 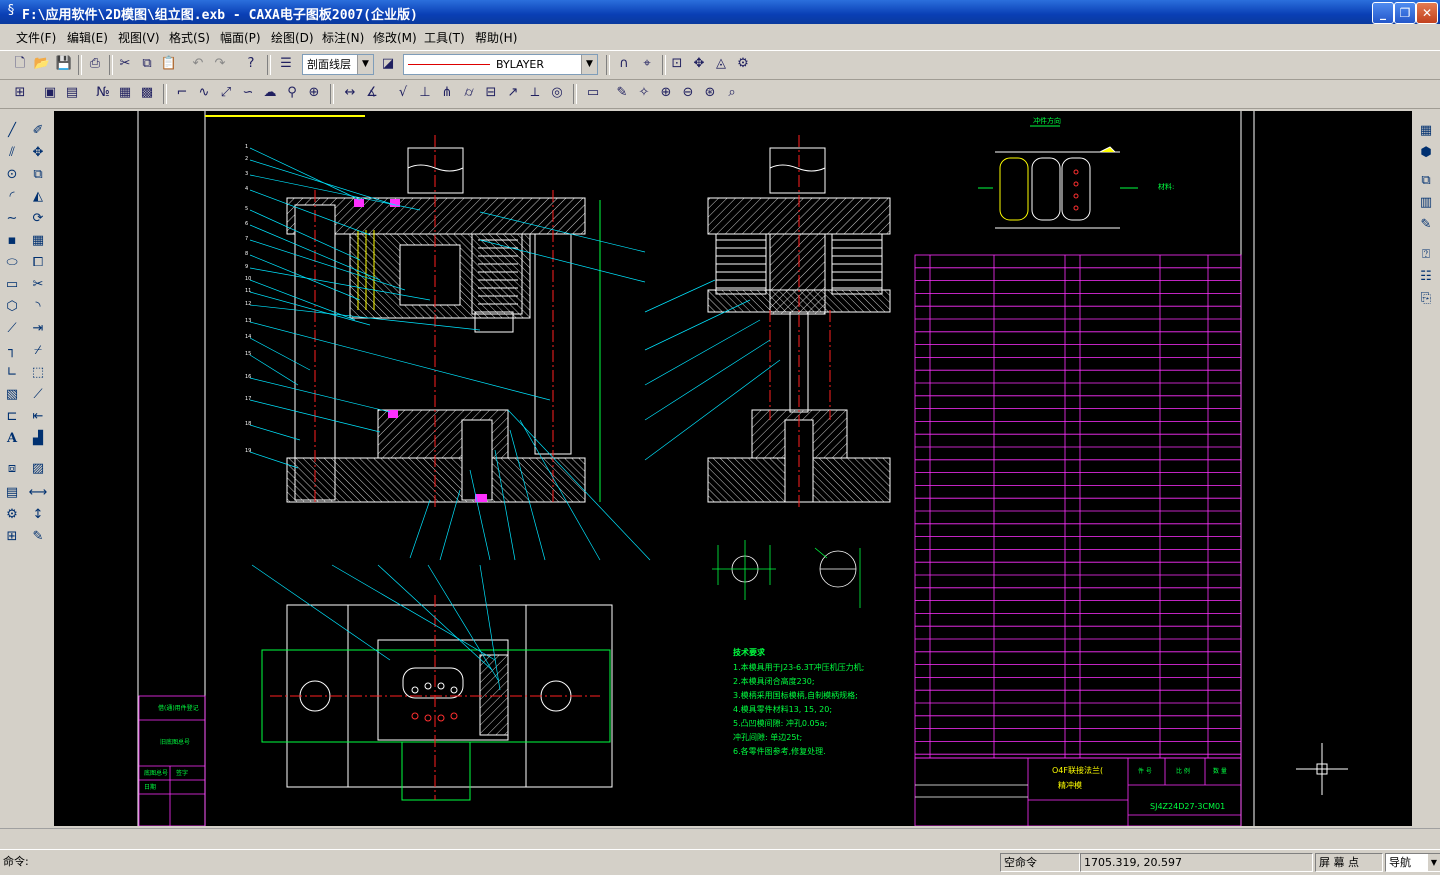 I want to click on copy-icon: ⧉, so click(x=147, y=64).